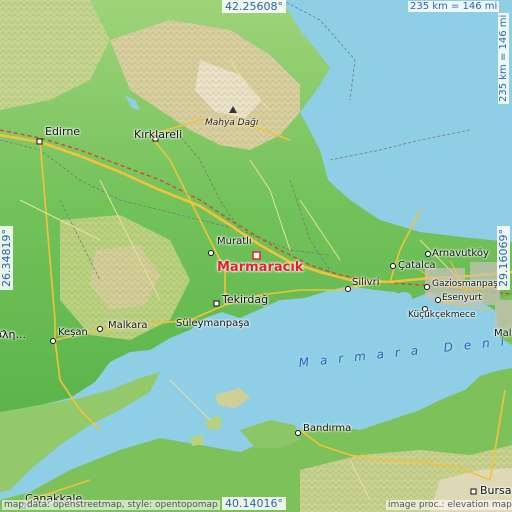  What do you see at coordinates (404, 298) in the screenshot?
I see `buyukcekmece-lake` at bounding box center [404, 298].